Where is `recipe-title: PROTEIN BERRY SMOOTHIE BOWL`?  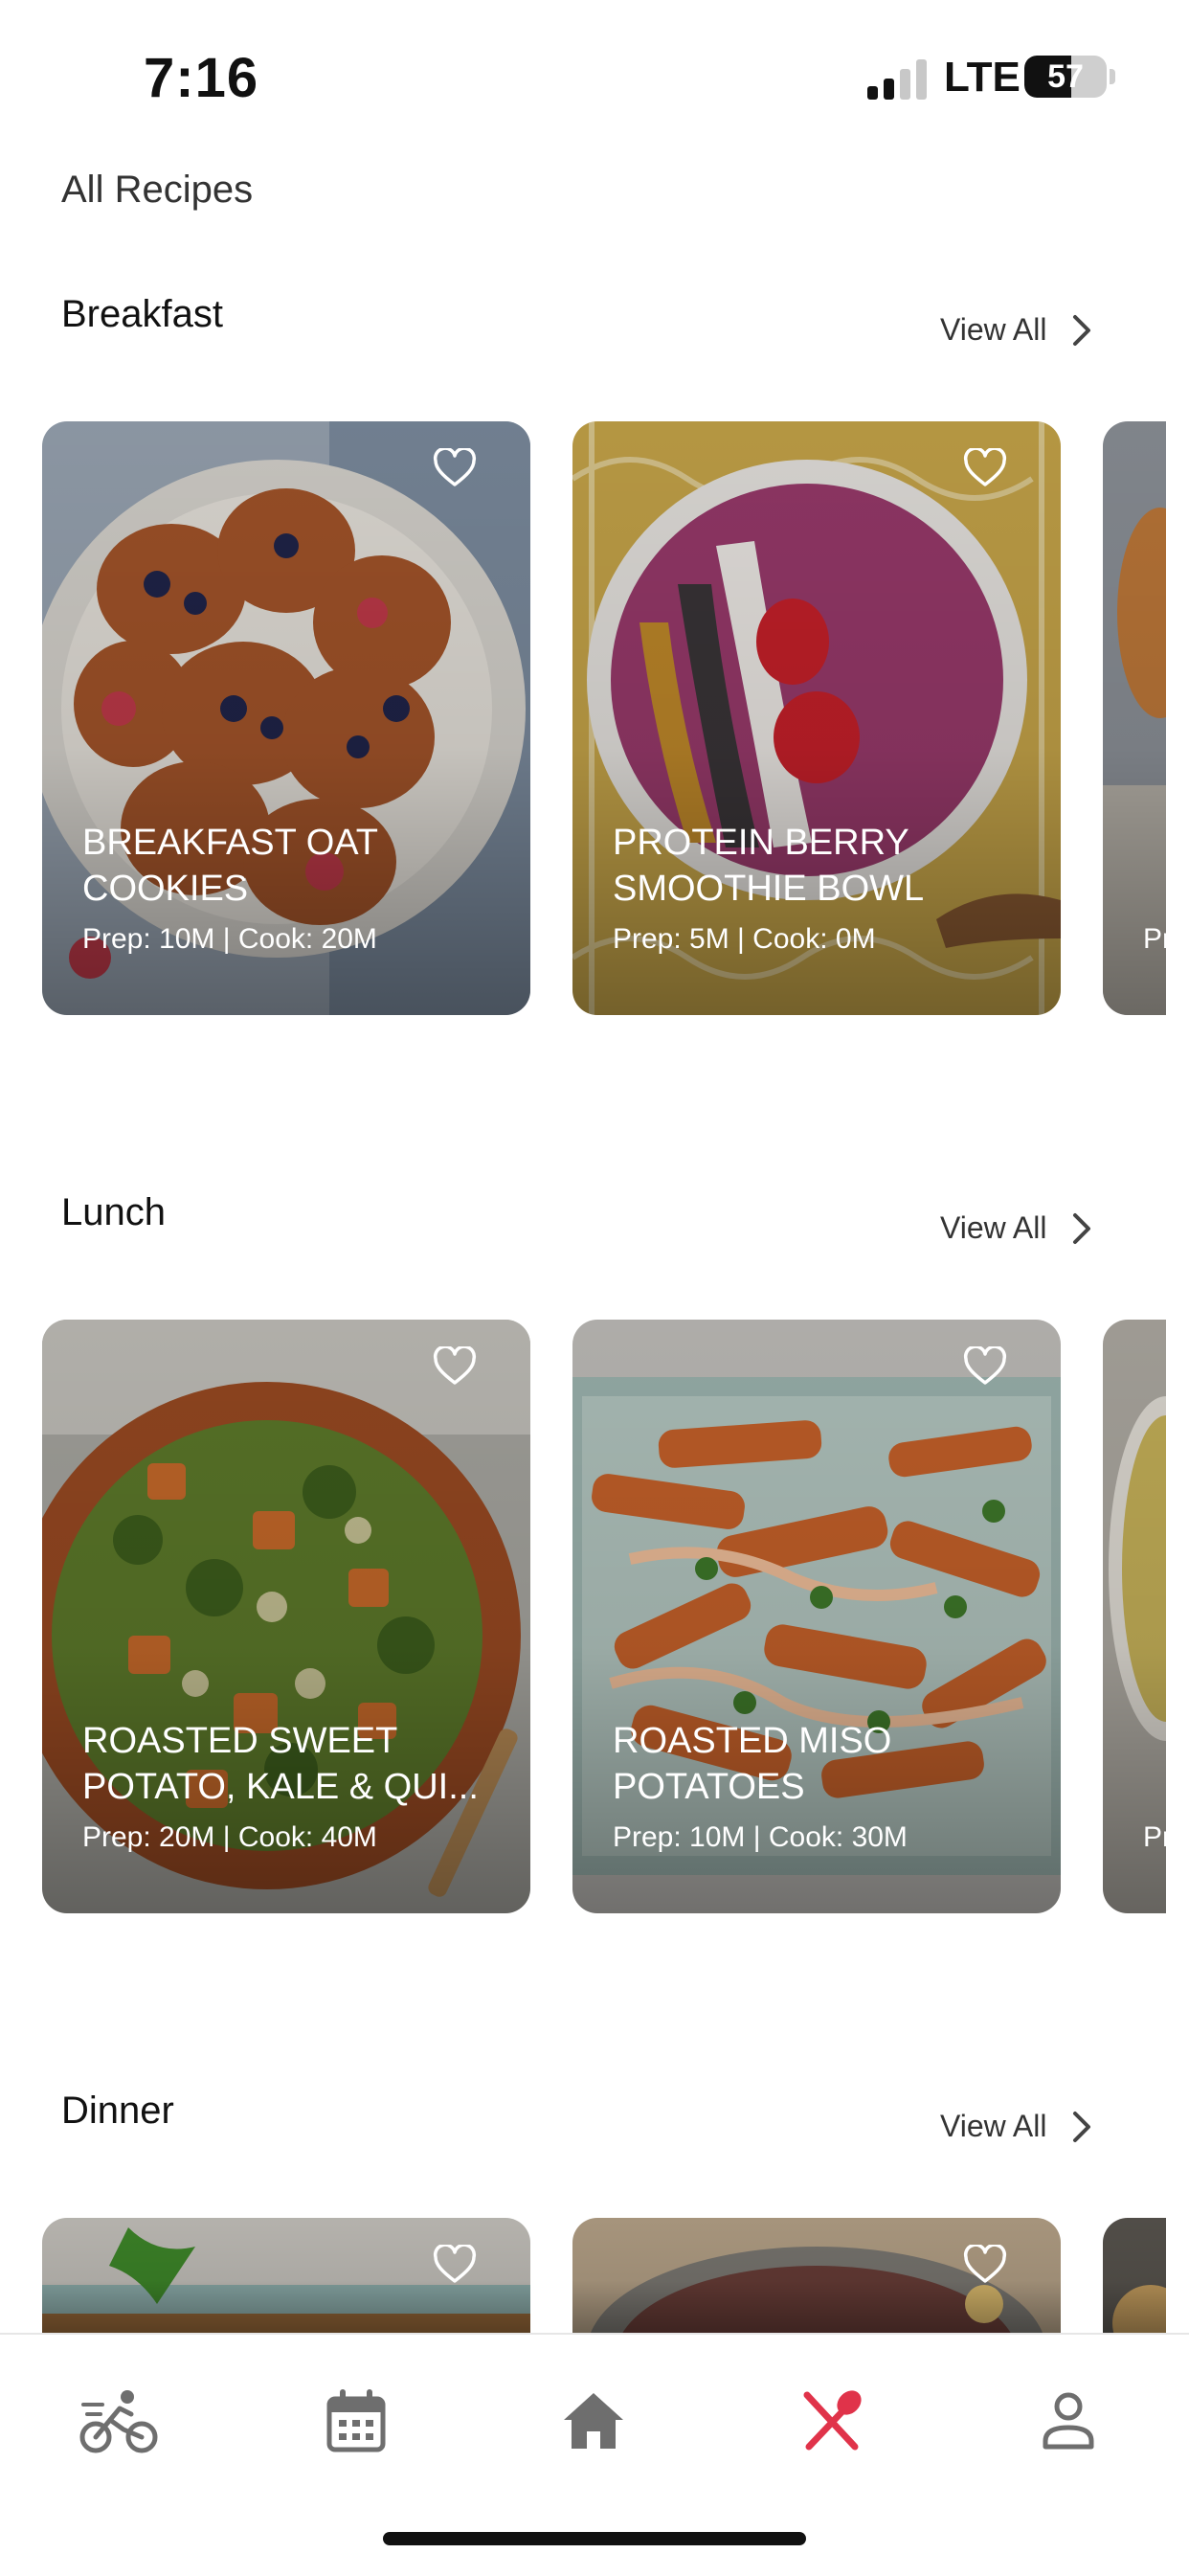 recipe-title: PROTEIN BERRY SMOOTHIE BOWL is located at coordinates (769, 866).